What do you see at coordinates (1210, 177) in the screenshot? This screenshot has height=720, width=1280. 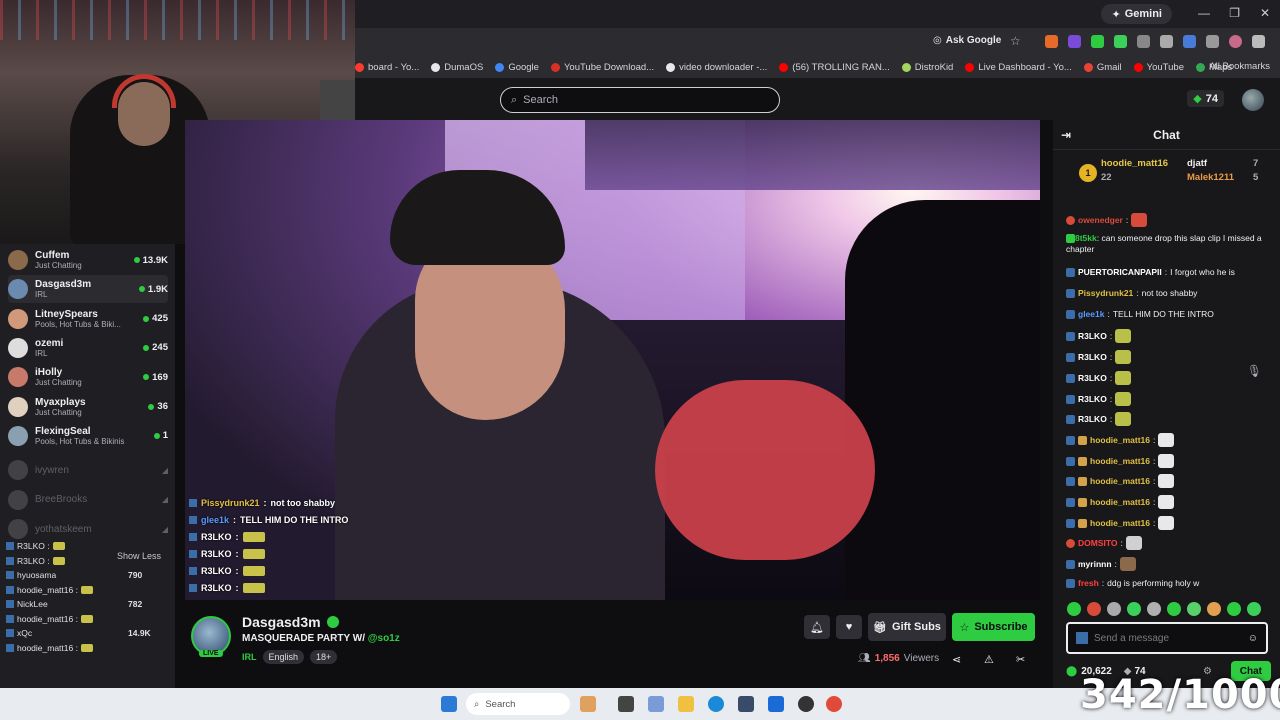 I see `leaderboard-third-name: Malek1211` at bounding box center [1210, 177].